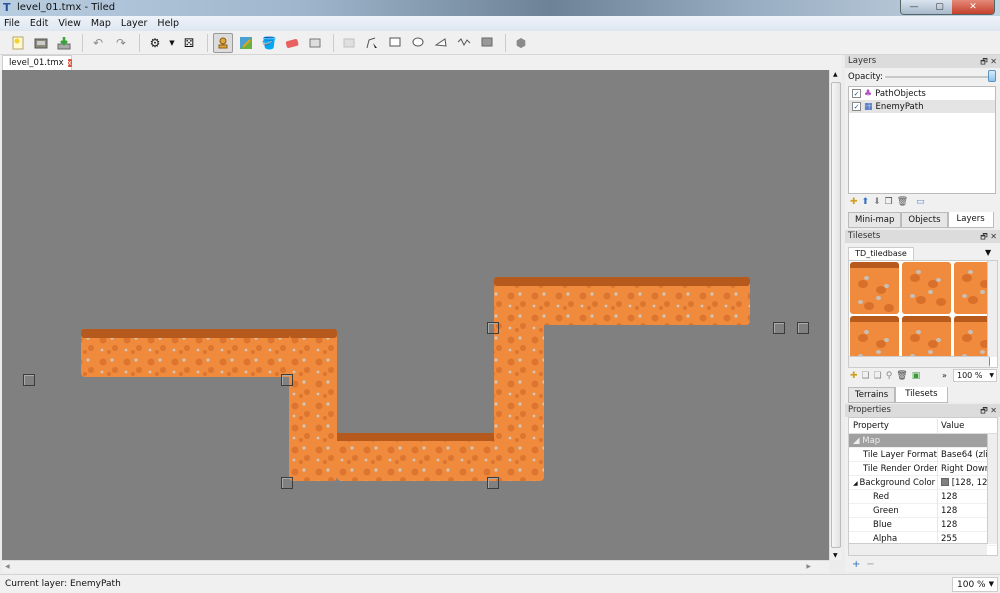 Image resolution: width=1000 pixels, height=593 pixels. I want to click on delete-tileset-icon: 🗑, so click(901, 376).